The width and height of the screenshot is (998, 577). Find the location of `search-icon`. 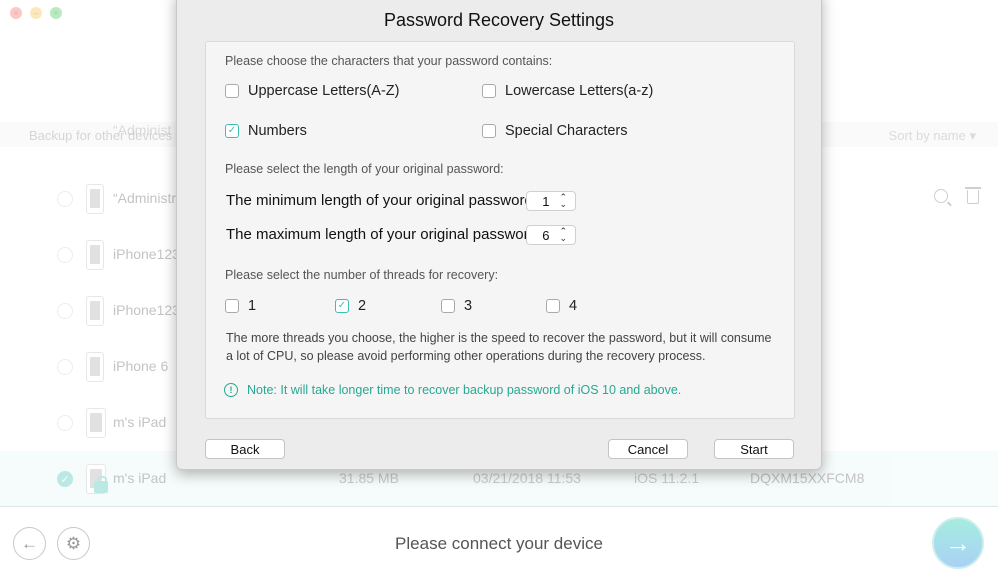

search-icon is located at coordinates (941, 196).